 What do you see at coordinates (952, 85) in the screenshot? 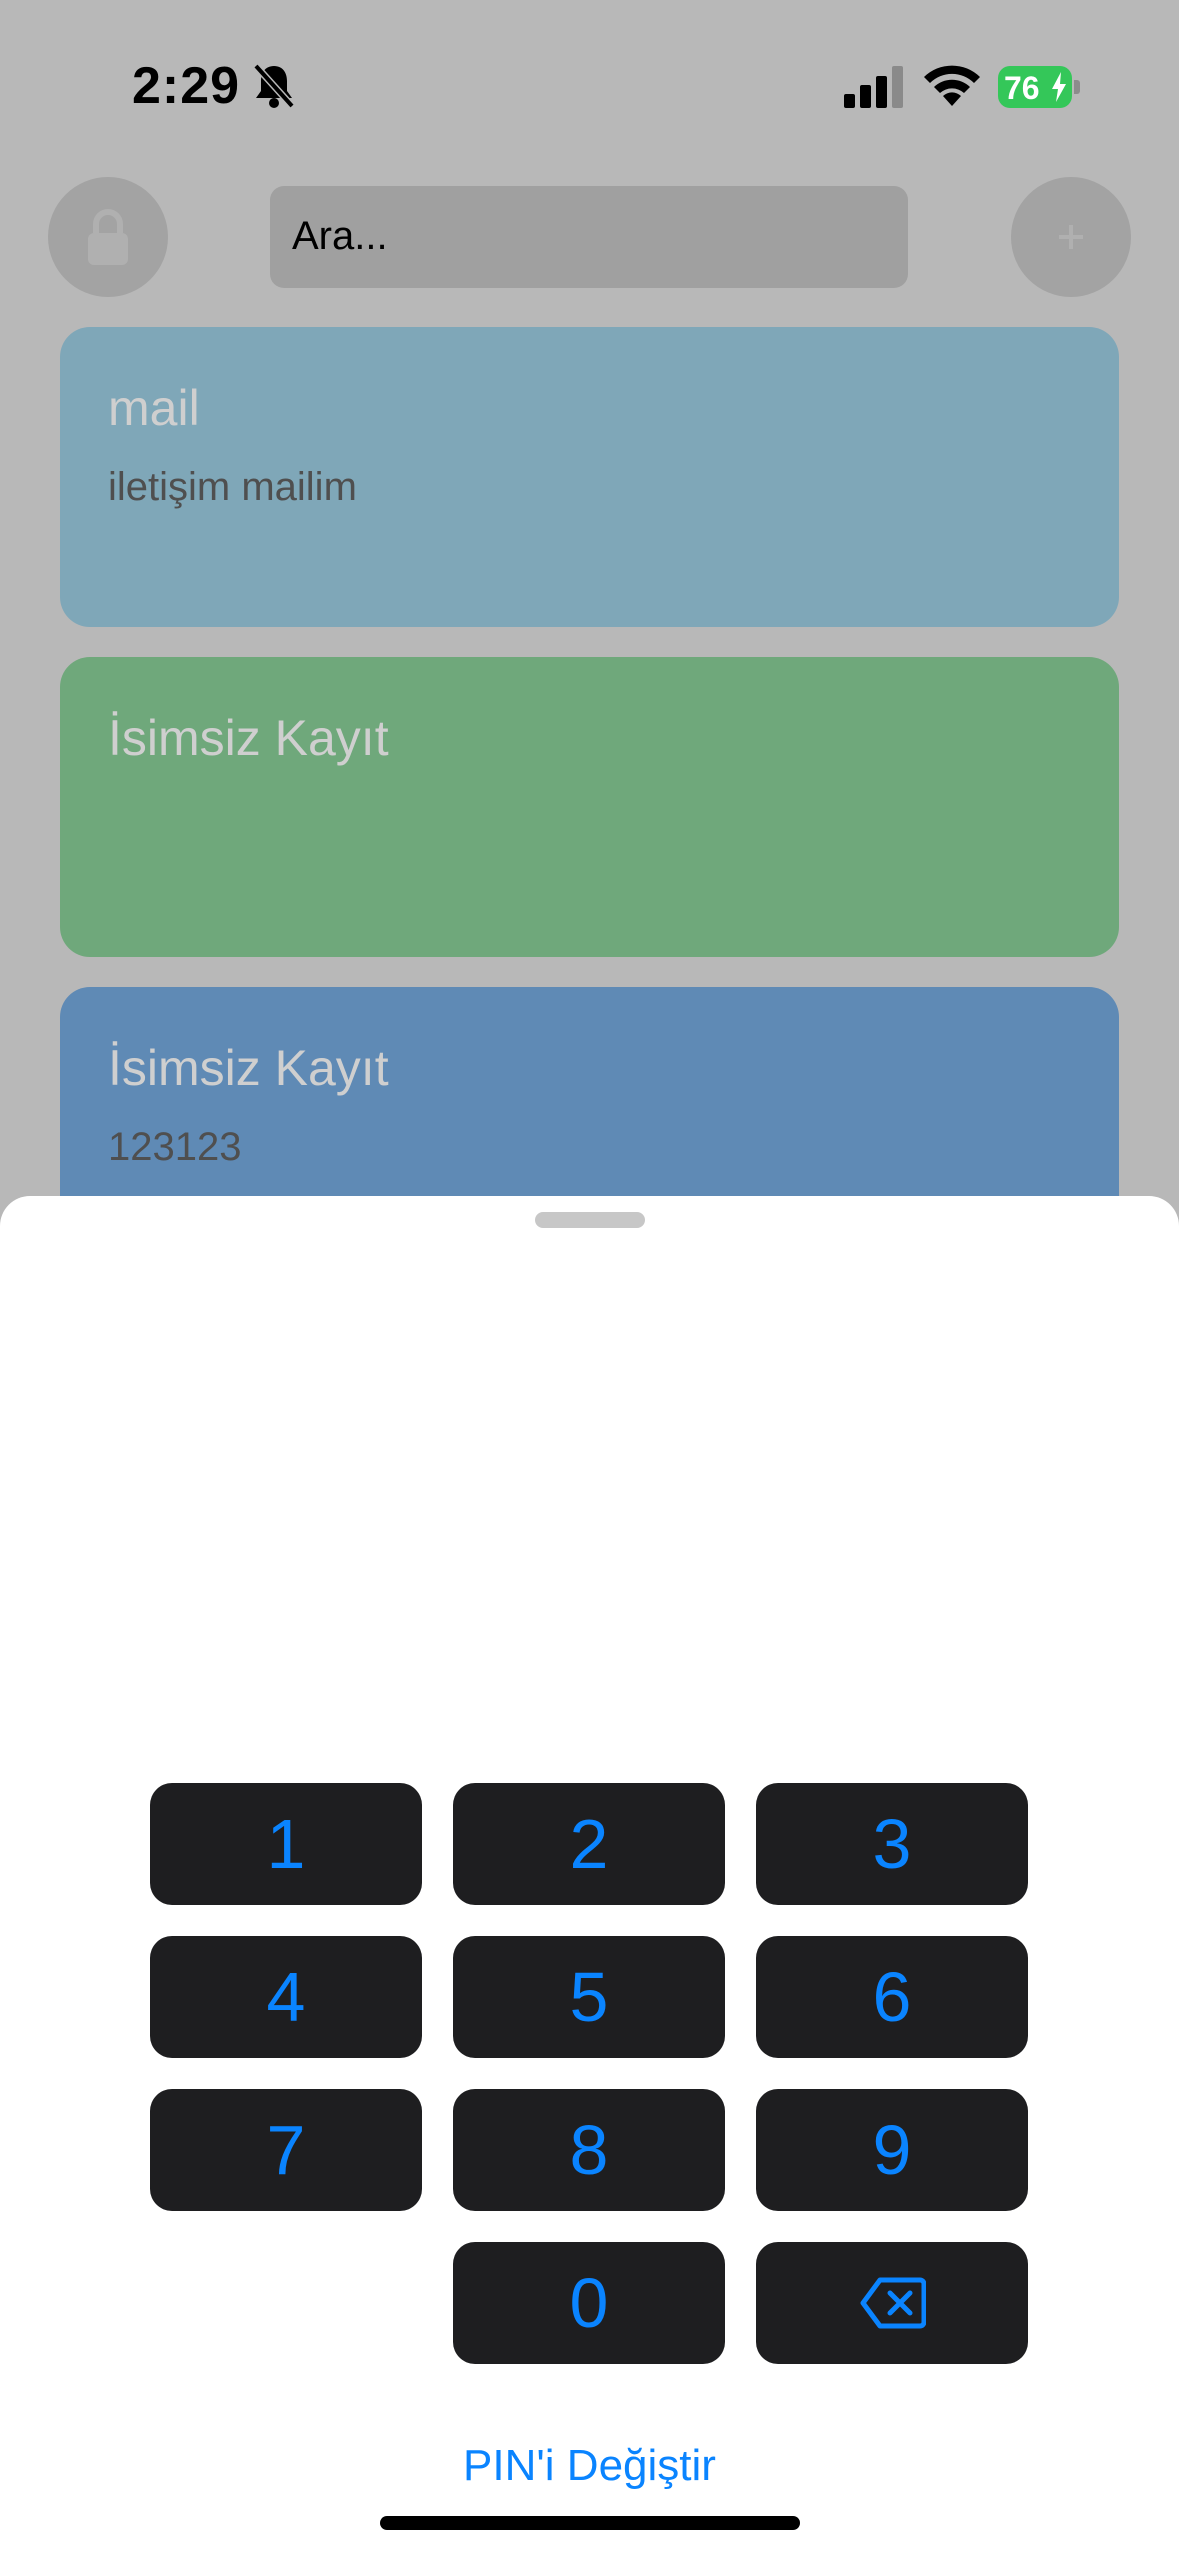
I see `wifi-icon` at bounding box center [952, 85].